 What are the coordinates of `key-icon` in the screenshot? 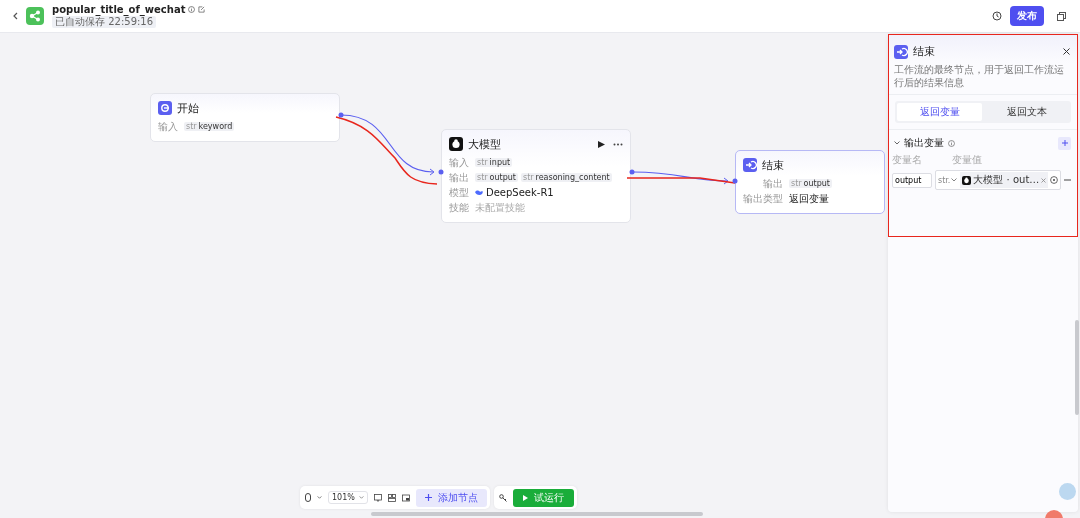 It's located at (502, 497).